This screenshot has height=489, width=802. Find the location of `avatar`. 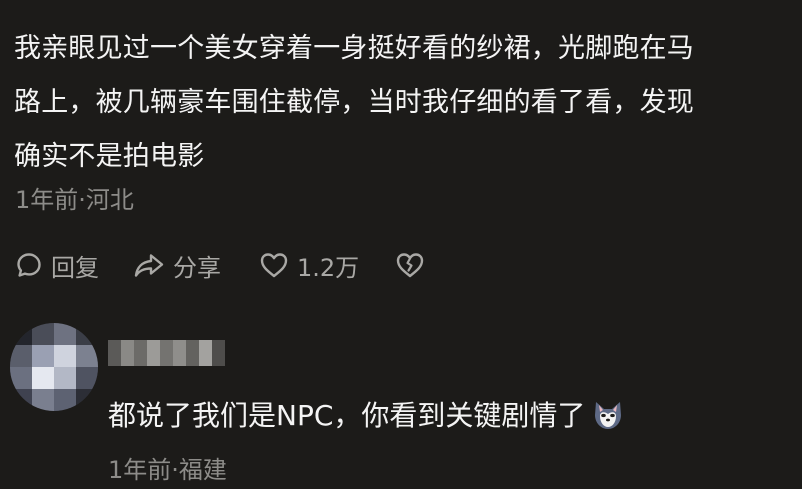

avatar is located at coordinates (54, 367).